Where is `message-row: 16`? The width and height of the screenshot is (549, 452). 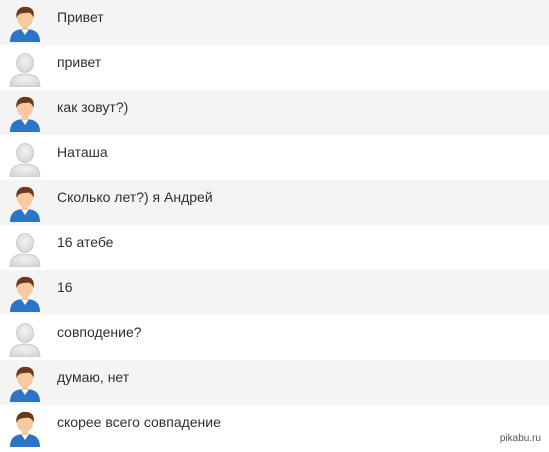
message-row: 16 is located at coordinates (274, 292).